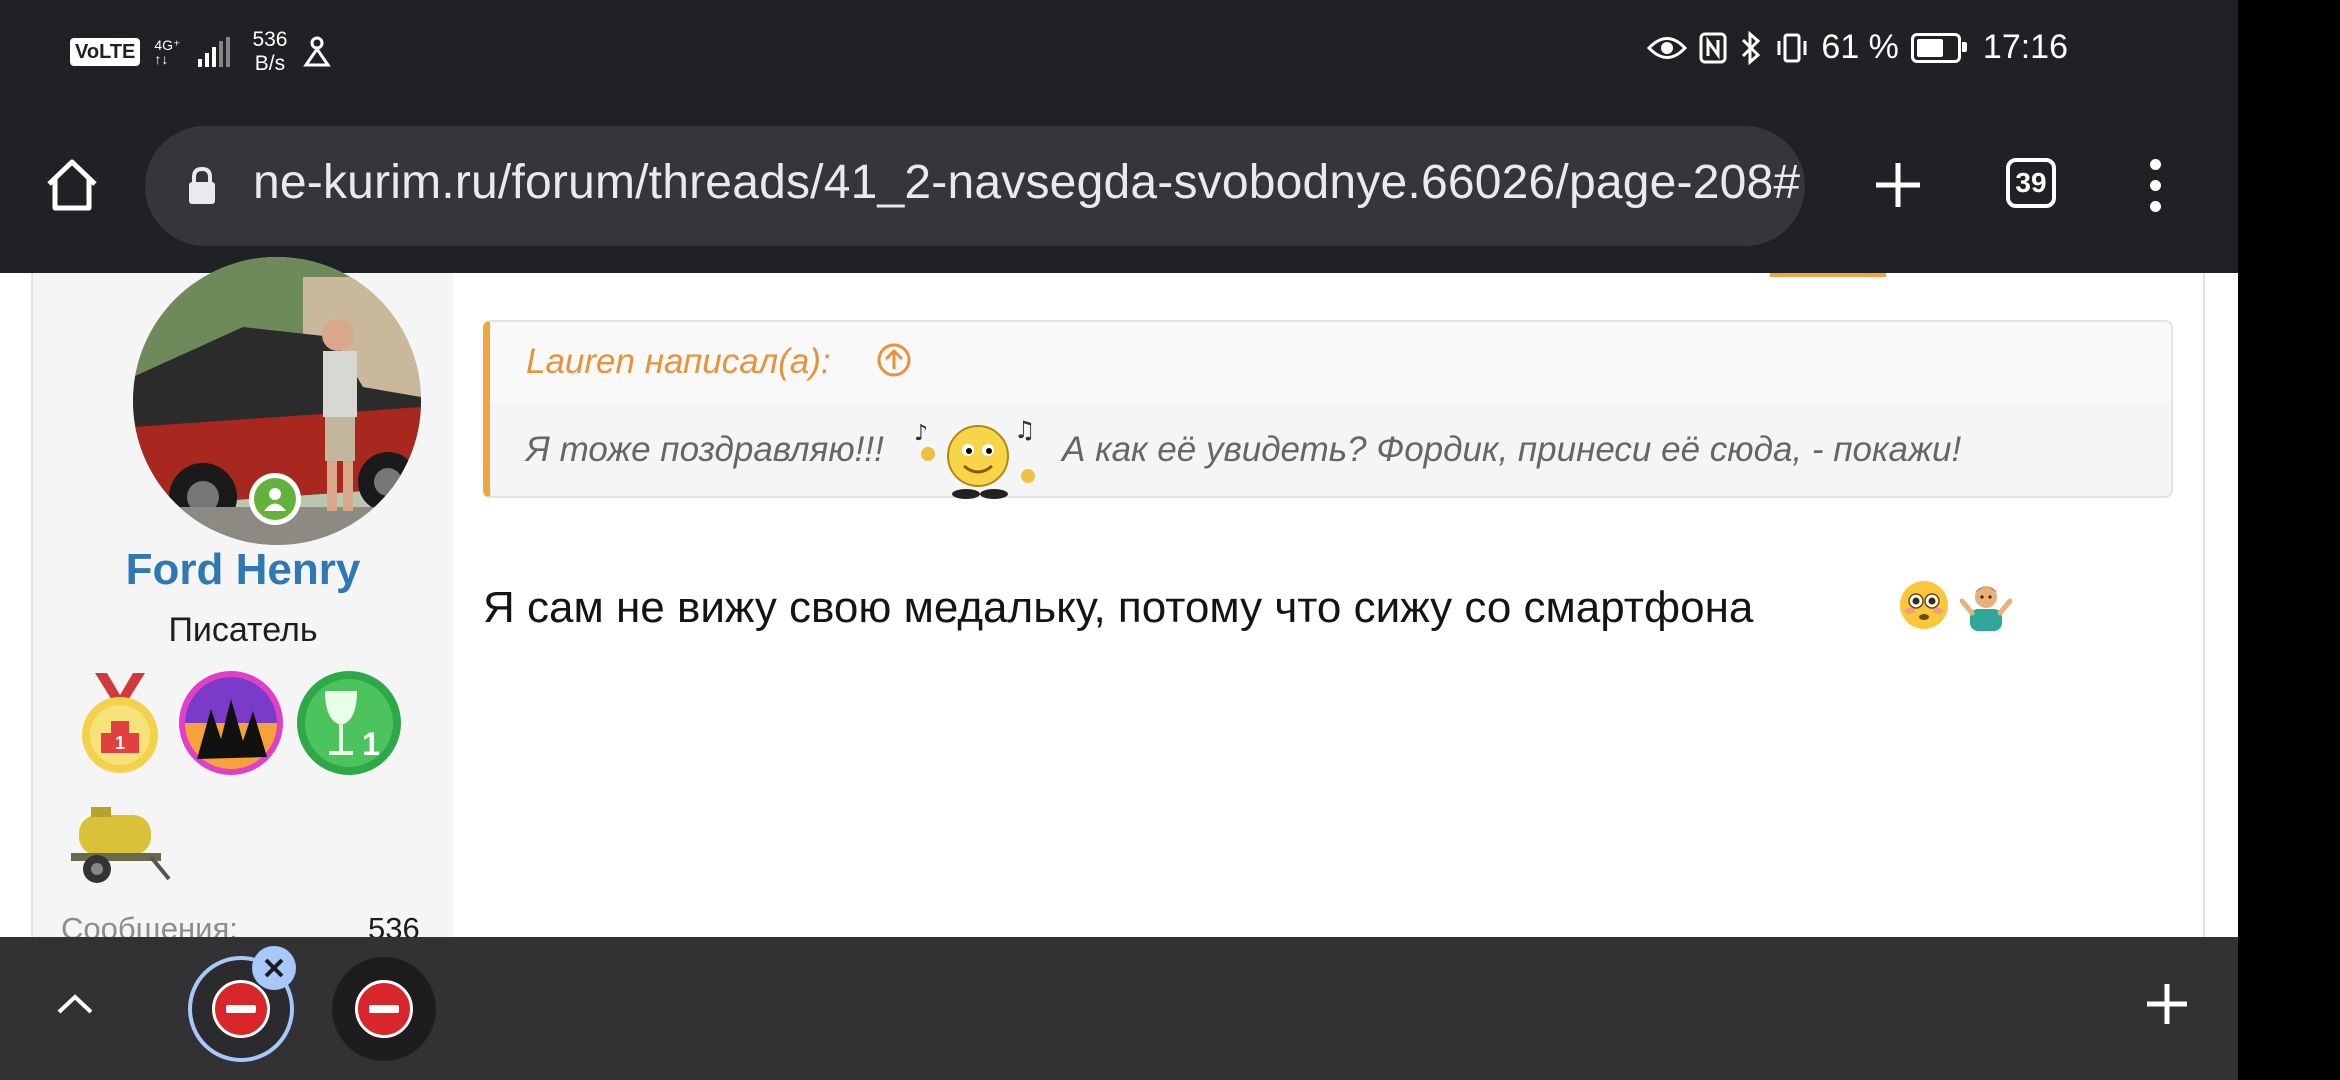 Image resolution: width=2340 pixels, height=1080 pixels. What do you see at coordinates (105, 52) in the screenshot?
I see `volte-indicator: VoLTE` at bounding box center [105, 52].